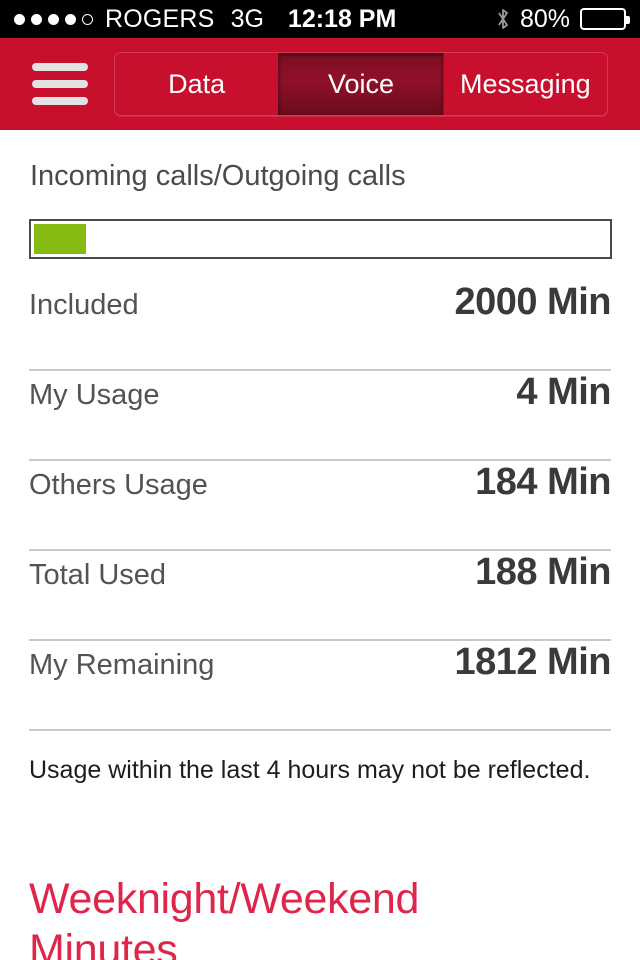 The width and height of the screenshot is (640, 960). What do you see at coordinates (84, 305) in the screenshot?
I see `row-label-included: Included` at bounding box center [84, 305].